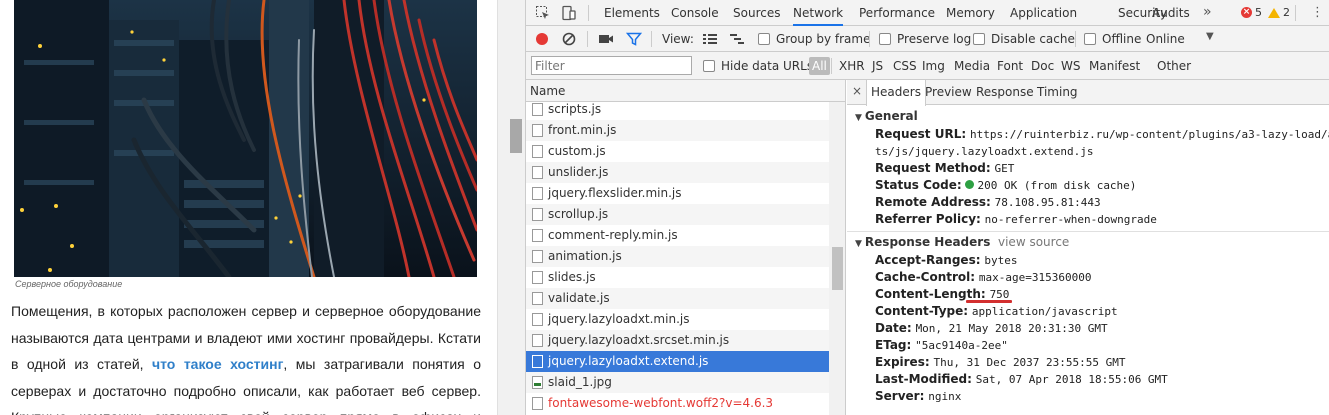  What do you see at coordinates (611, 65) in the screenshot?
I see `filter-input` at bounding box center [611, 65].